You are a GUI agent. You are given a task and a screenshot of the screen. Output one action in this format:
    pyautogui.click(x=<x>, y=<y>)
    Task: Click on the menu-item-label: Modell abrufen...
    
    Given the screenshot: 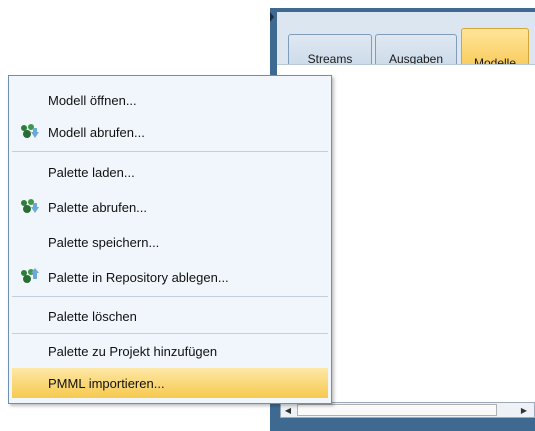 What is the action you would take?
    pyautogui.click(x=96, y=132)
    